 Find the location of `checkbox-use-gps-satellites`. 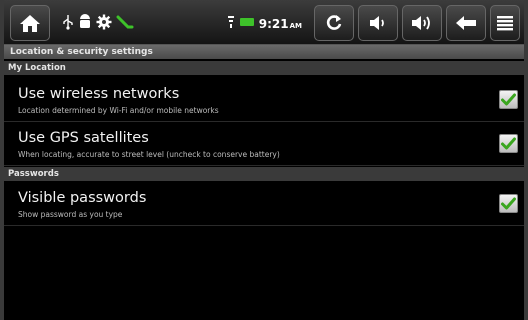

checkbox-use-gps-satellites is located at coordinates (508, 143).